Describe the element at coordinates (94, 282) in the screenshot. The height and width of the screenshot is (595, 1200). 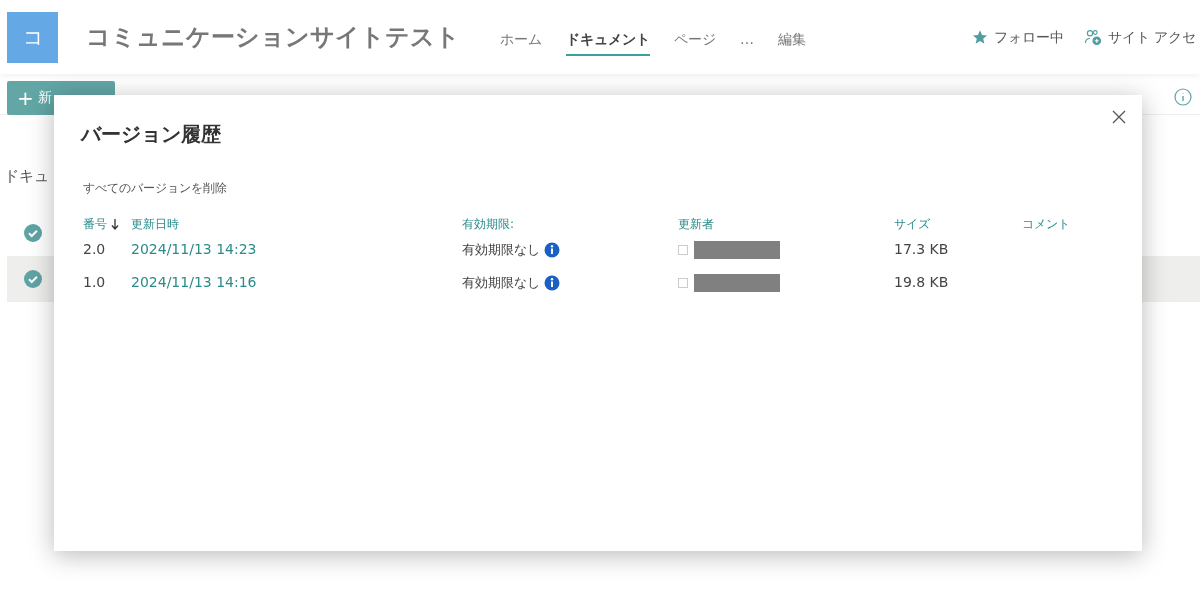
I see `version-number: 1.0` at that location.